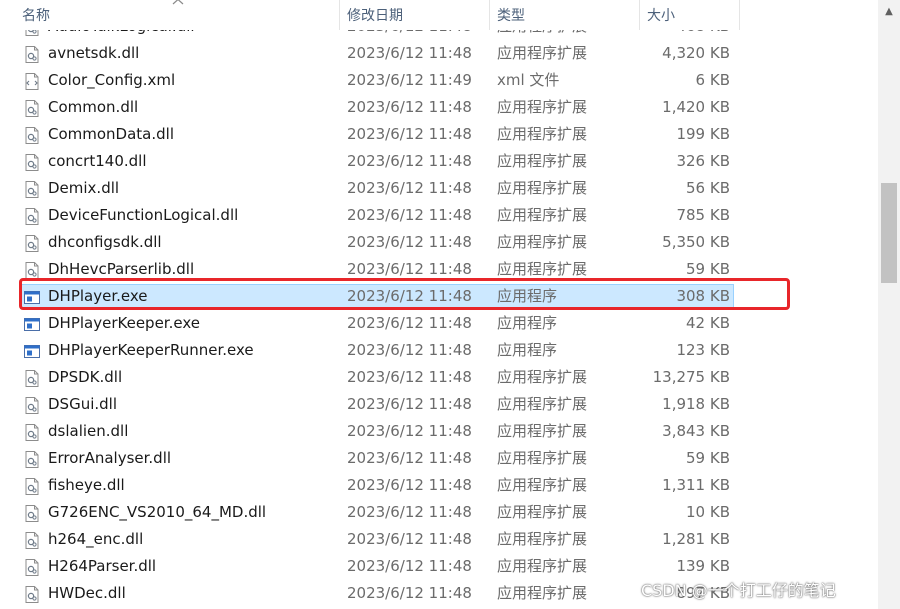 This screenshot has width=900, height=609. Describe the element at coordinates (157, 512) in the screenshot. I see `file-name: G726ENC_VS2010_64_MD.dll` at that location.